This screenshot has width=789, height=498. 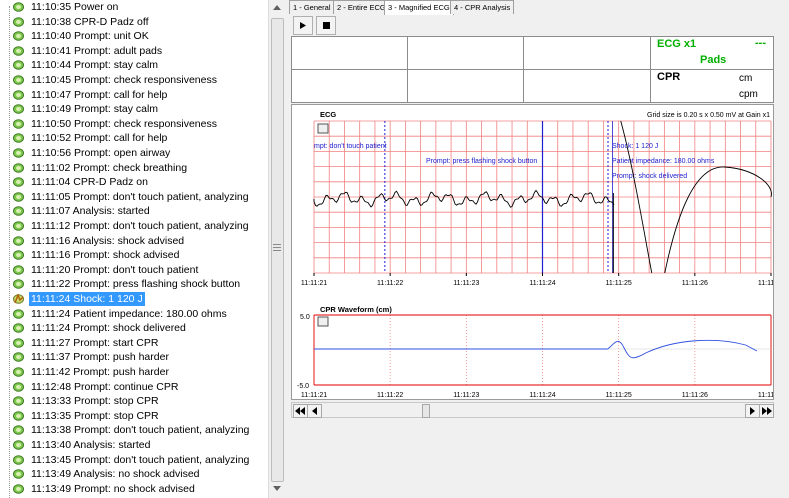 I want to click on event-row-selected: 11:11:24 Shock: 1 120 J, so click(x=134, y=299).